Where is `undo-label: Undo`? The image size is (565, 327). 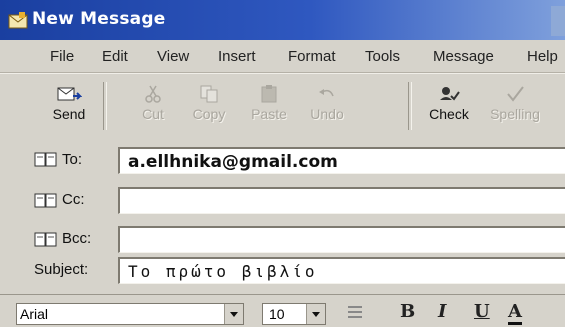 undo-label: Undo is located at coordinates (327, 114).